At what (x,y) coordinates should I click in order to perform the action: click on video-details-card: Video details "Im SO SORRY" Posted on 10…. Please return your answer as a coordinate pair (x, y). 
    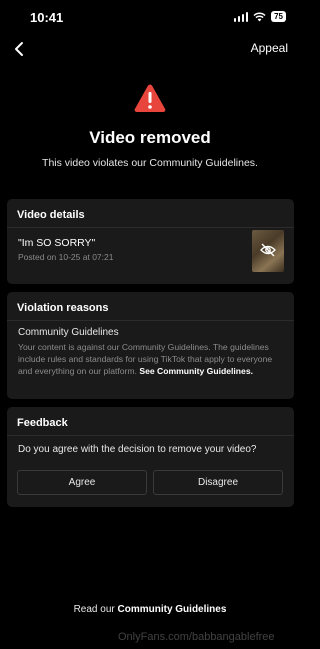
    Looking at the image, I should click on (150, 241).